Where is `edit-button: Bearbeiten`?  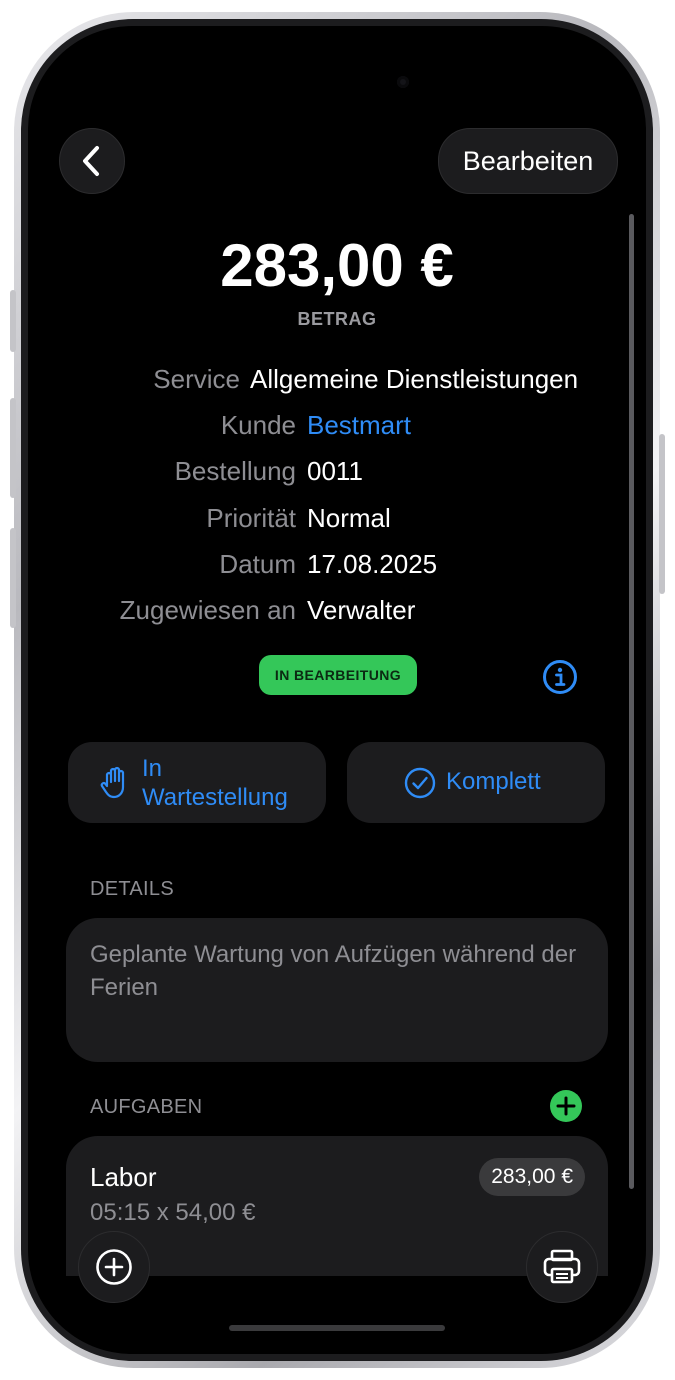 edit-button: Bearbeiten is located at coordinates (528, 161).